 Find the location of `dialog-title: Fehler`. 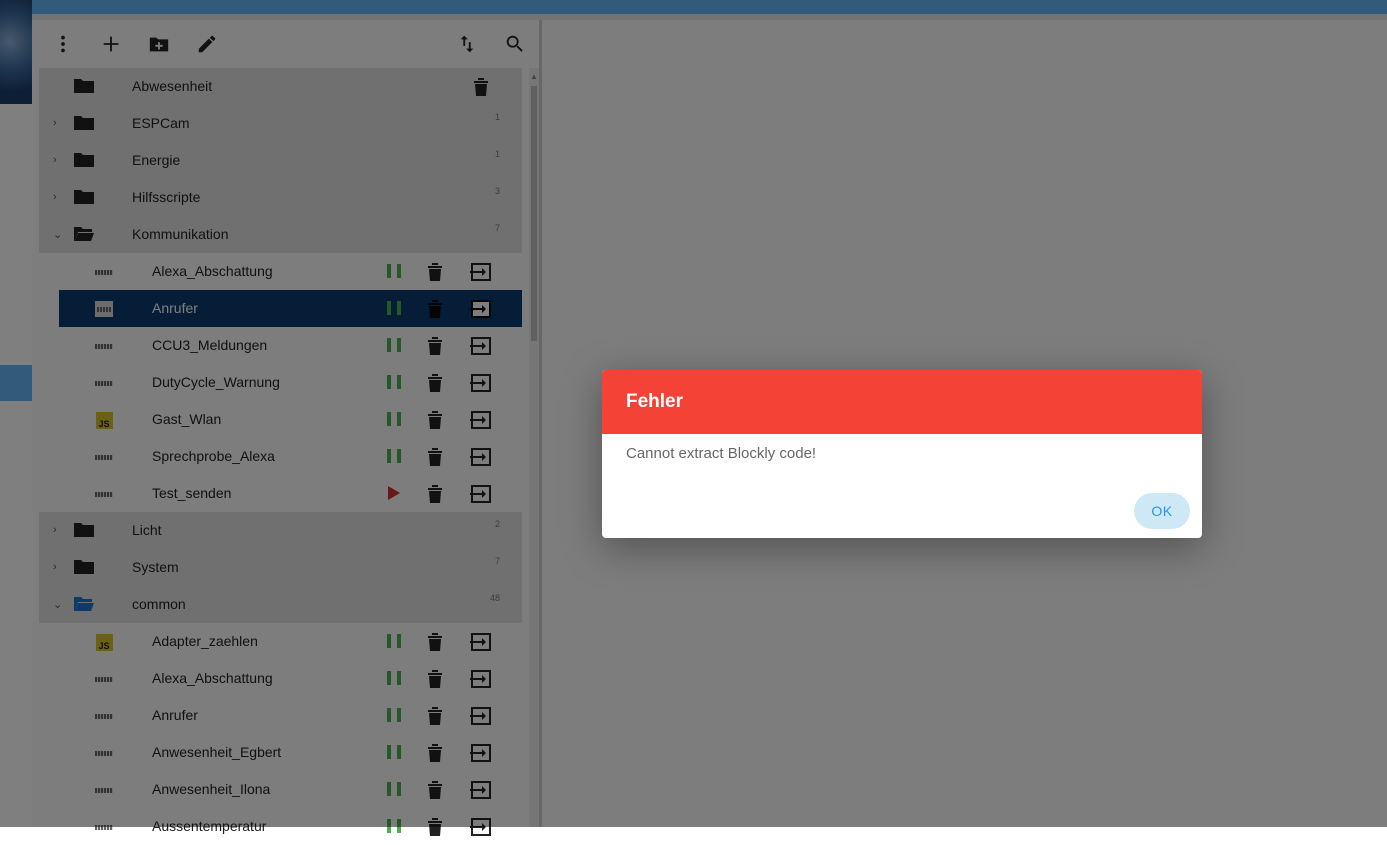

dialog-title: Fehler is located at coordinates (655, 401).